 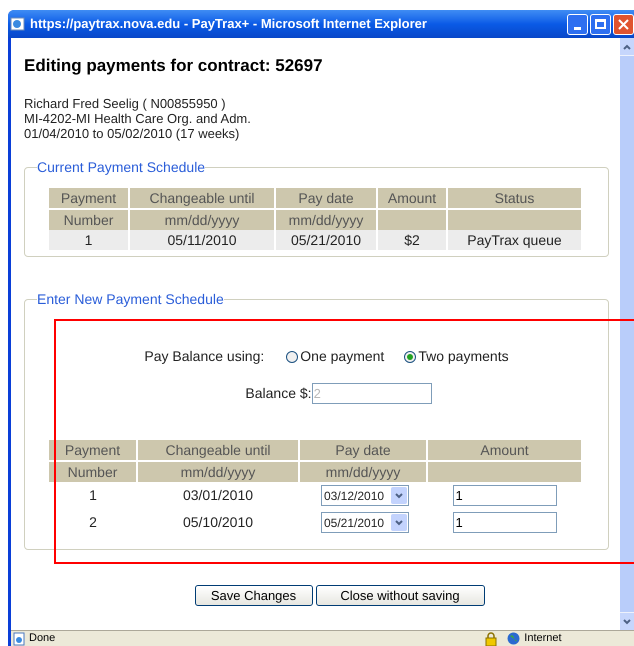 I want to click on scrollbar, so click(x=627, y=334).